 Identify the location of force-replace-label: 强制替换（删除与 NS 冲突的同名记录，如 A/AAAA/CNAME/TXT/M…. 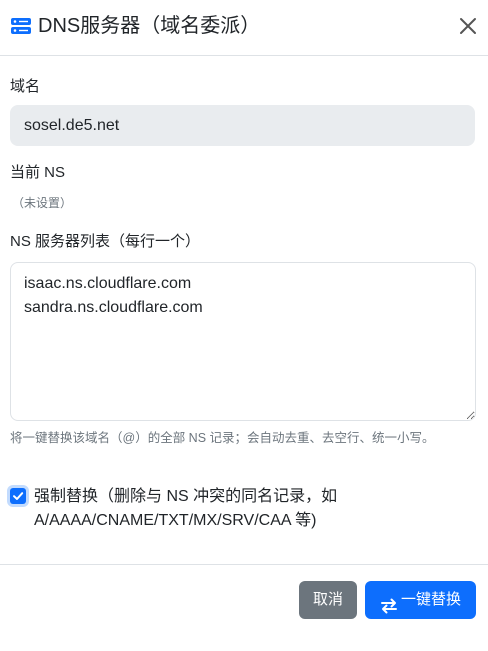
(254, 509).